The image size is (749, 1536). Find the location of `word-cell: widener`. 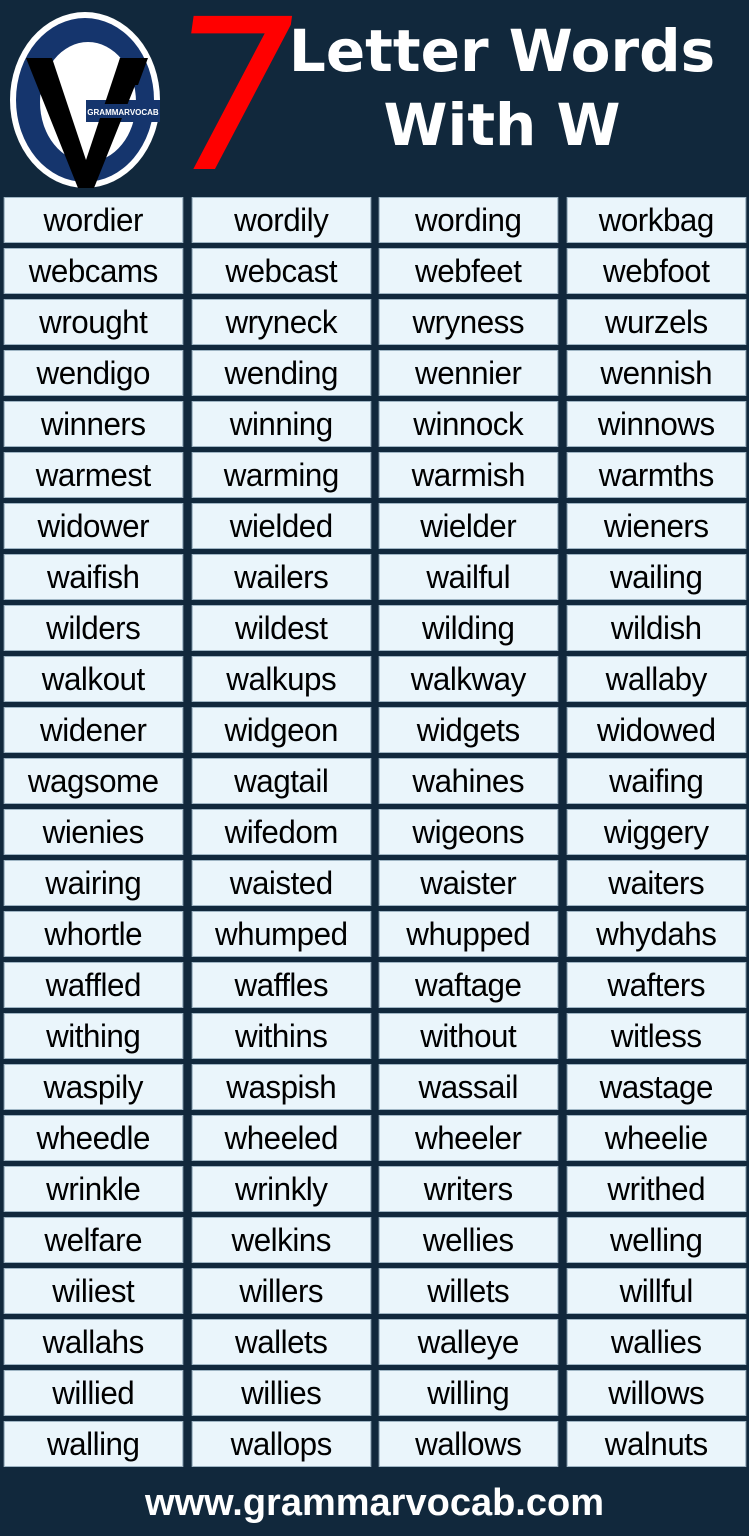

word-cell: widener is located at coordinates (93, 730).